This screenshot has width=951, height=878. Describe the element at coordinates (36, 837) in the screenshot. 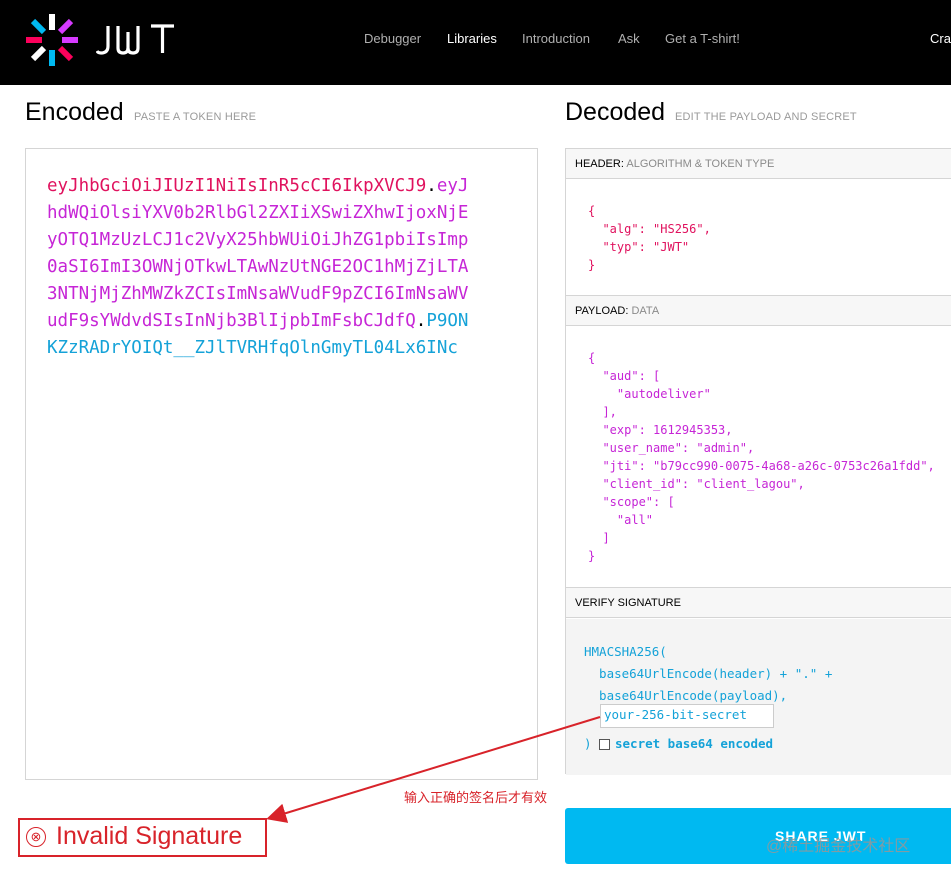

I see `close-circle-icon: ⊗` at that location.